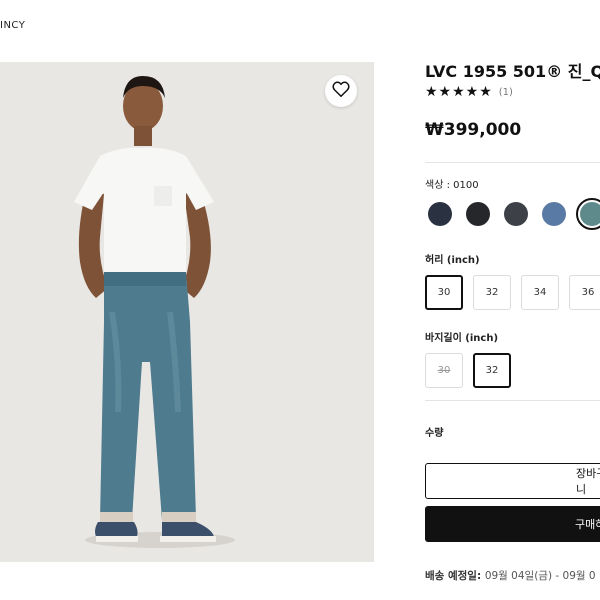  Describe the element at coordinates (452, 260) in the screenshot. I see `waist-label: 허리 (inch)` at that location.